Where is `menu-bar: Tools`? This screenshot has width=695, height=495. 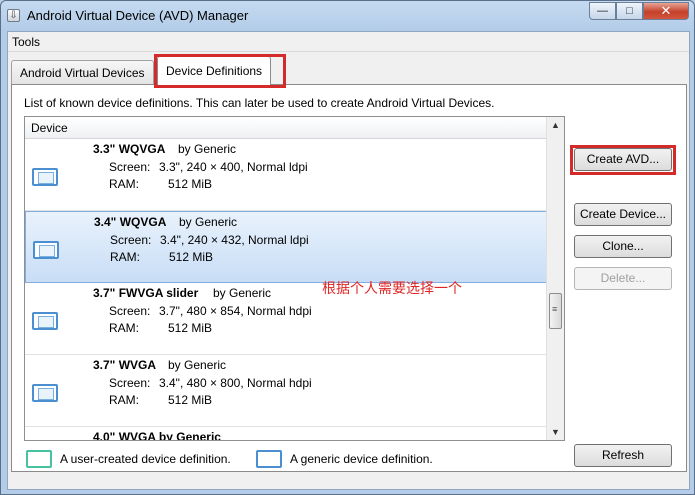 menu-bar: Tools is located at coordinates (348, 42).